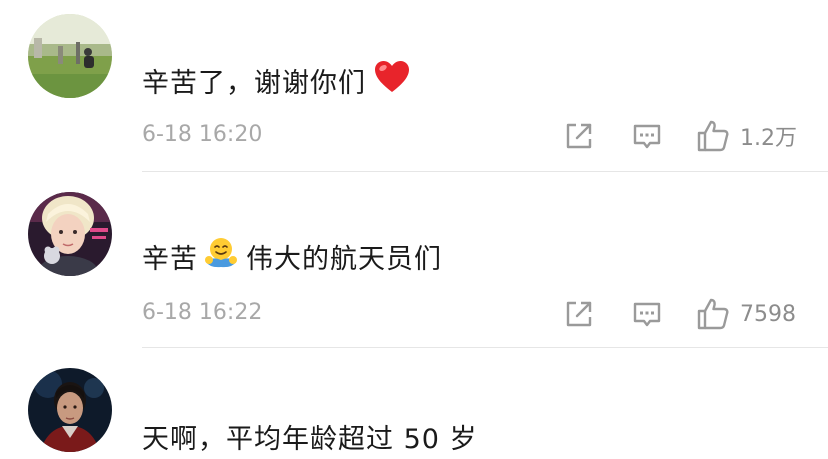 Image resolution: width=828 pixels, height=459 pixels. Describe the element at coordinates (310, 439) in the screenshot. I see `comment-text-label: 天啊，平均年龄超过 50 岁` at that location.